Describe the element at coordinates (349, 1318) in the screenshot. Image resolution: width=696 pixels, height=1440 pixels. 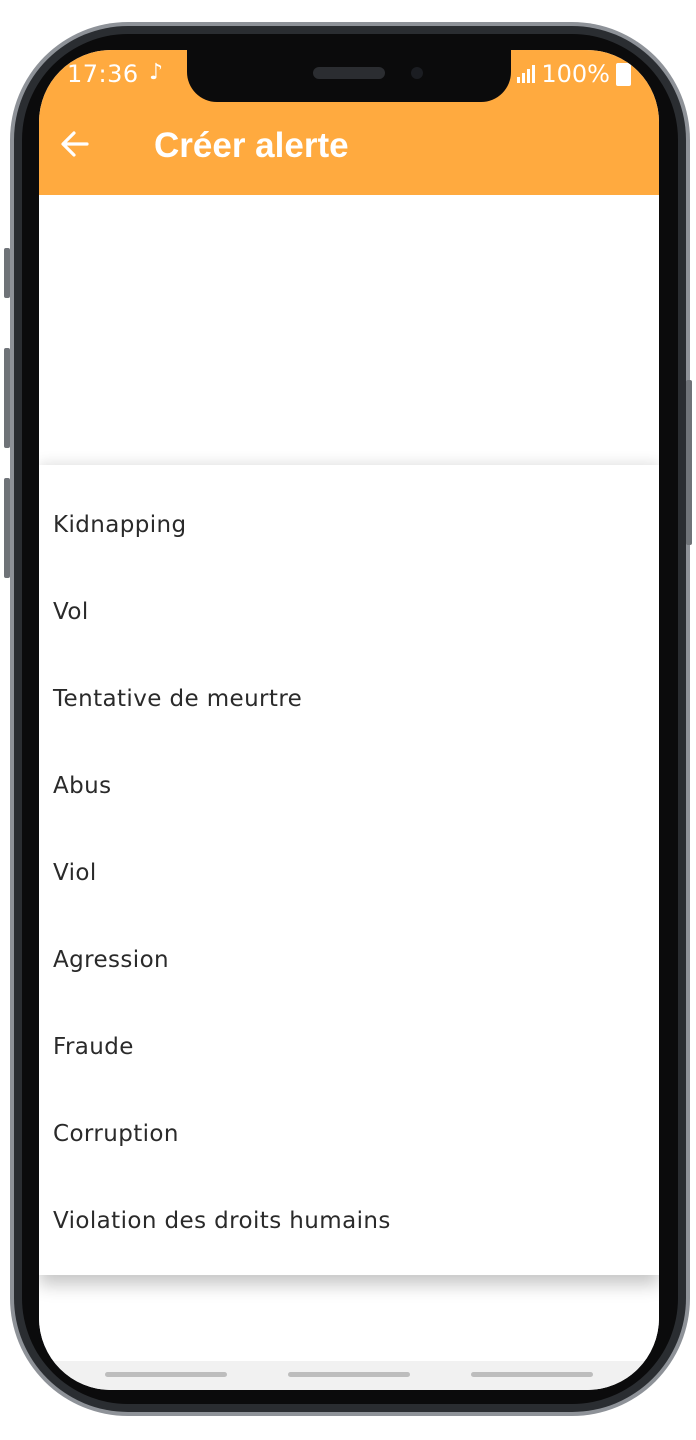
I see `content-area-bottom` at that location.